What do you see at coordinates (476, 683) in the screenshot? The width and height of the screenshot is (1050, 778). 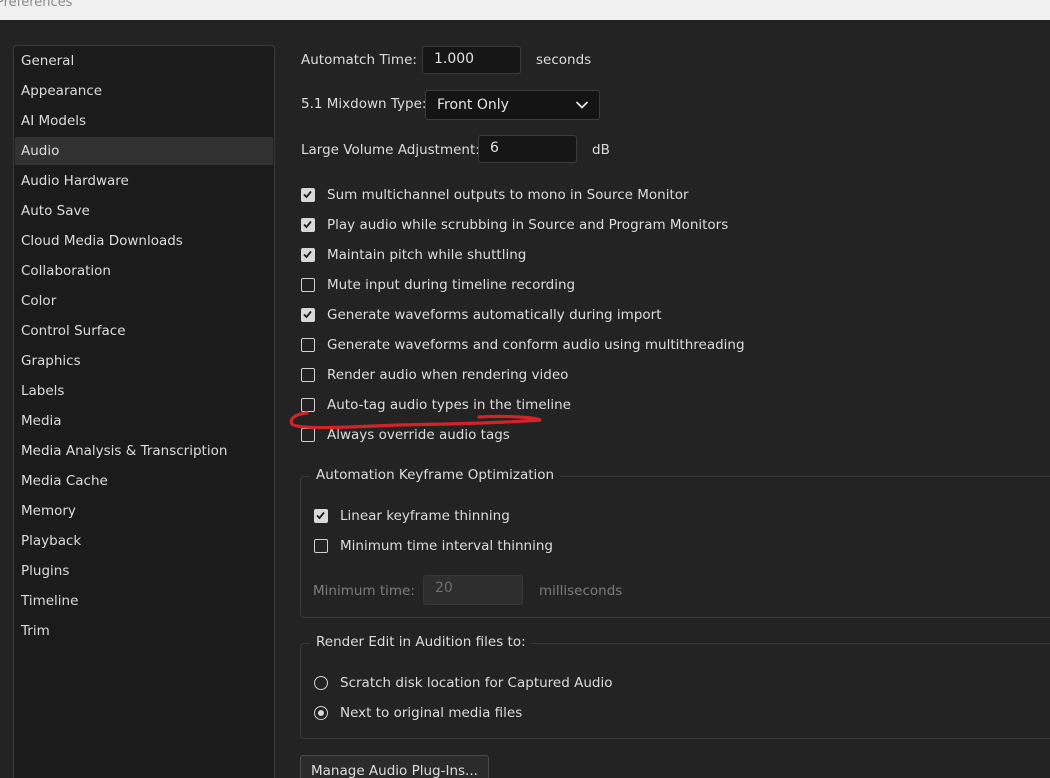 I see `radio-label: Scratch disk location for Captured Audio` at bounding box center [476, 683].